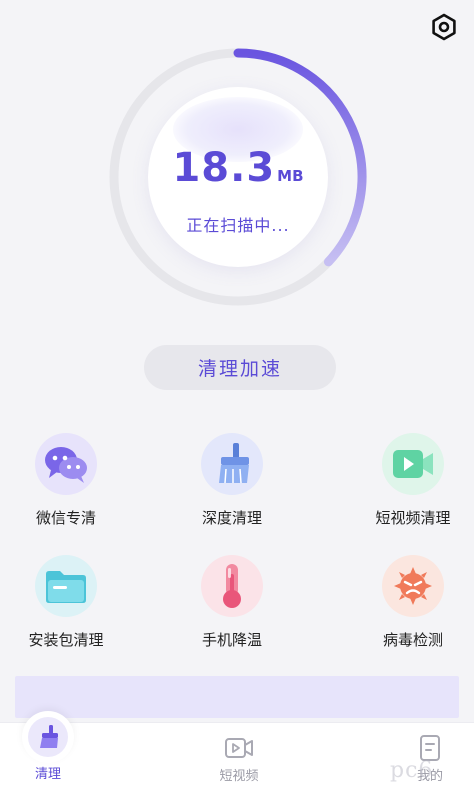 This screenshot has width=474, height=794. What do you see at coordinates (66, 640) in the screenshot?
I see `tool-label: 安装包清理` at bounding box center [66, 640].